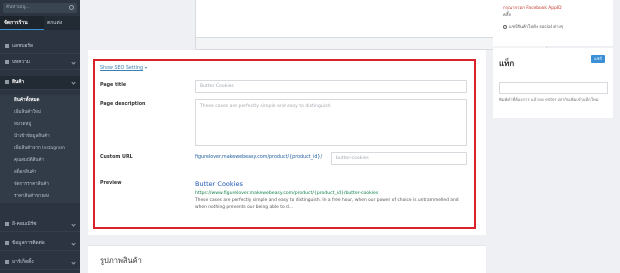 Image resolution: width=620 pixels, height=273 pixels. Describe the element at coordinates (116, 157) in the screenshot. I see `custom-url-label: Custom URL` at that location.